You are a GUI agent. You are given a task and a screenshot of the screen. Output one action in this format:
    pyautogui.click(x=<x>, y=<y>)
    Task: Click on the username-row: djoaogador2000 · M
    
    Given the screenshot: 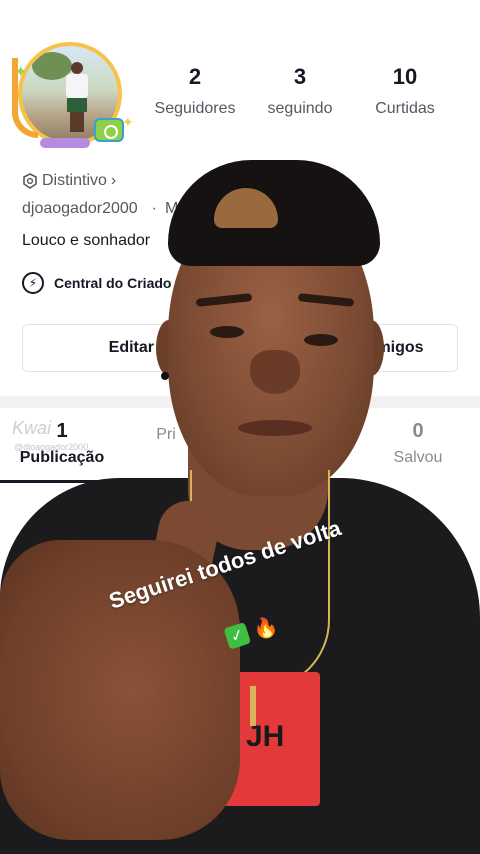 What is the action you would take?
    pyautogui.click(x=100, y=208)
    